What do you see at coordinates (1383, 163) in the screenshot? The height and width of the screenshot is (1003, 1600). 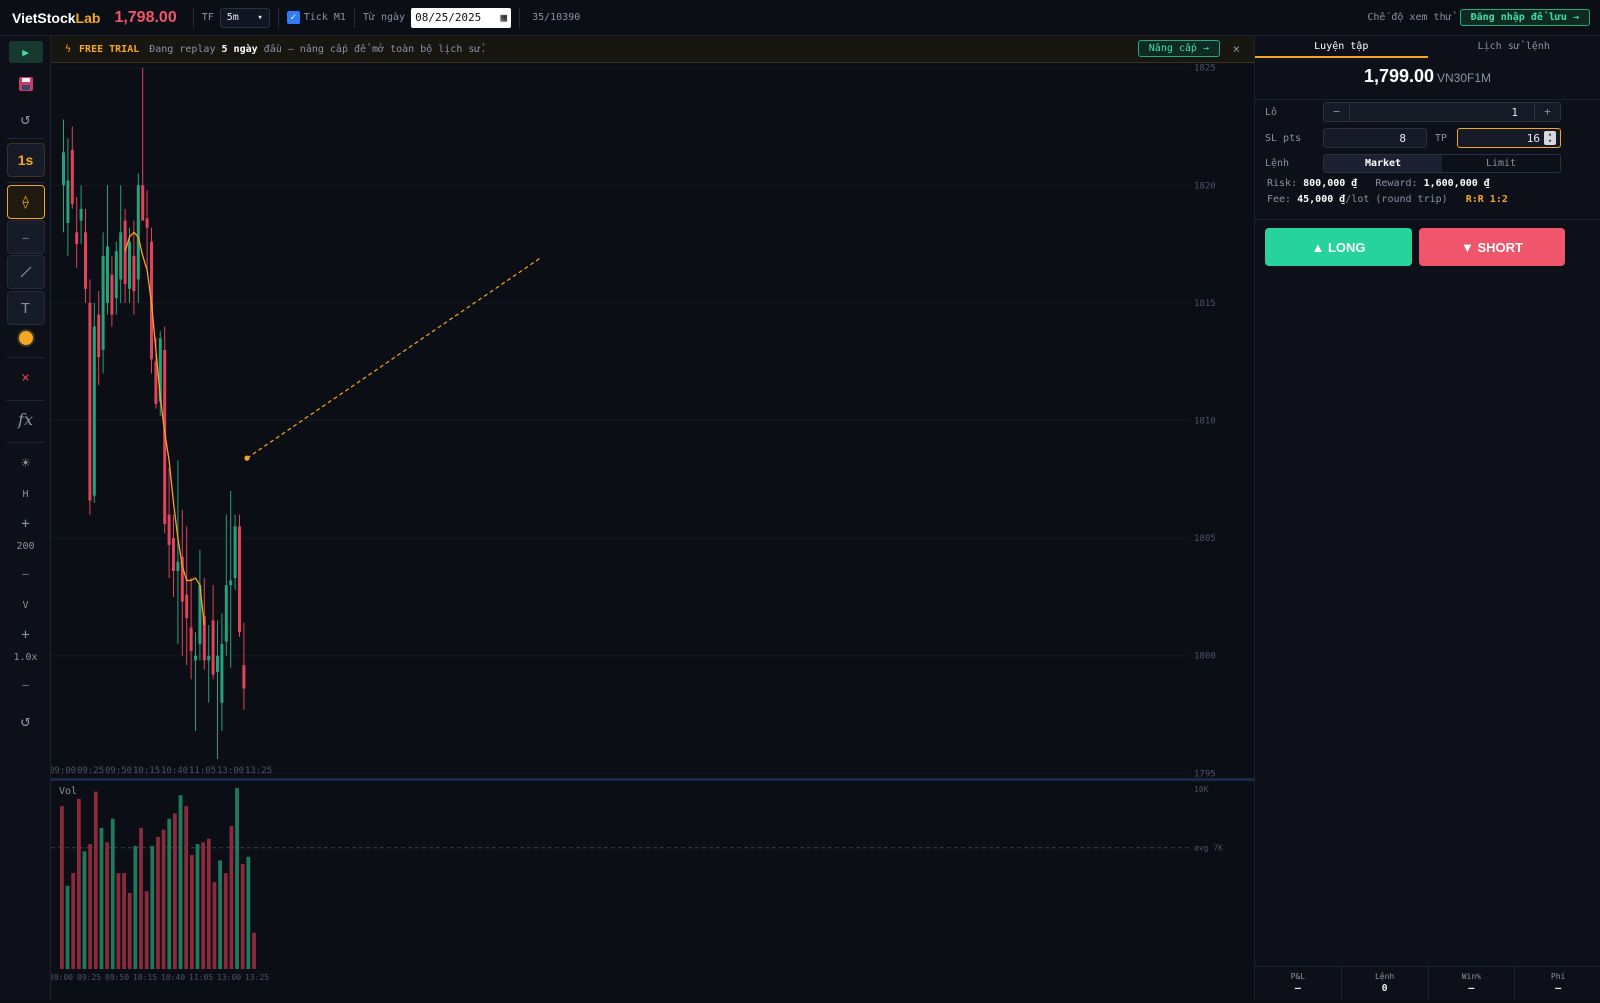 I see `order-type-market: Market` at bounding box center [1383, 163].